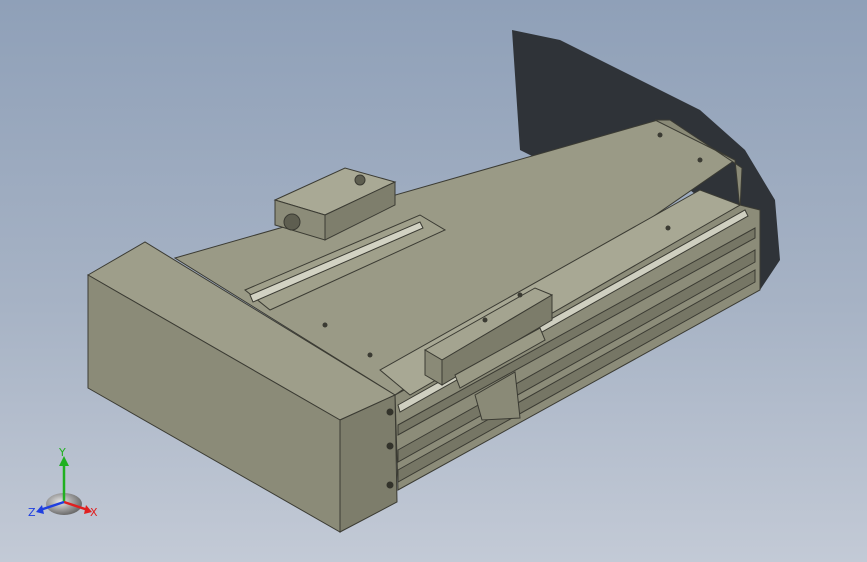  What do you see at coordinates (62, 452) in the screenshot?
I see `y-axis-label: Y` at bounding box center [62, 452].